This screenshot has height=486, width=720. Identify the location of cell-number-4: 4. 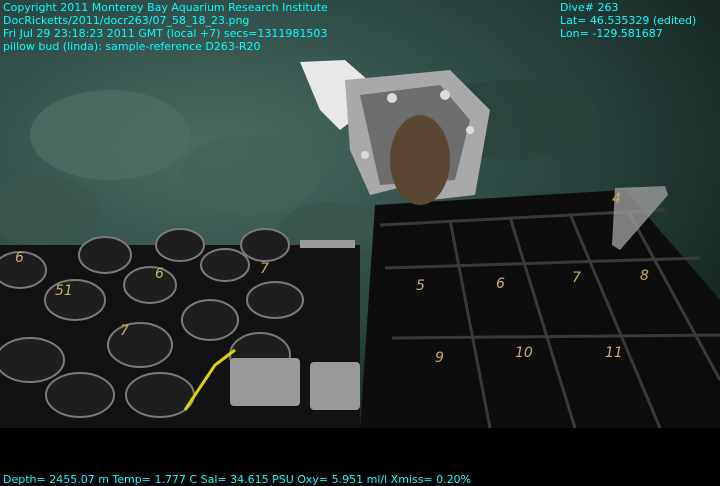
(616, 199).